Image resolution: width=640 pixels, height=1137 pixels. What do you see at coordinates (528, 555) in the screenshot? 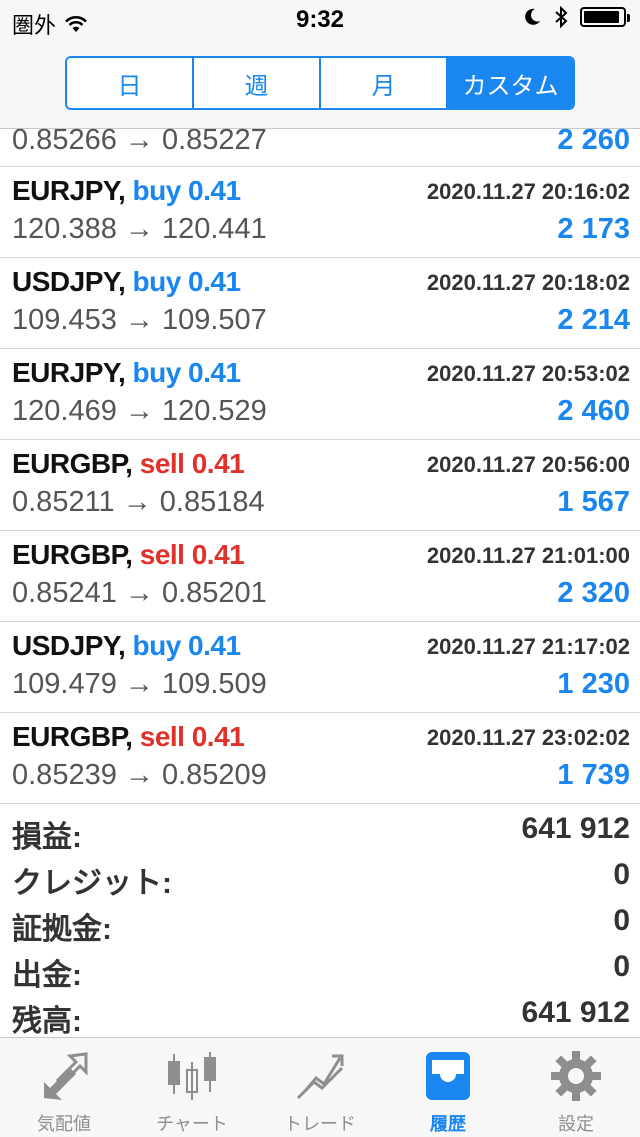
I see `deal-time: 2020.11.27 21:01:00` at bounding box center [528, 555].